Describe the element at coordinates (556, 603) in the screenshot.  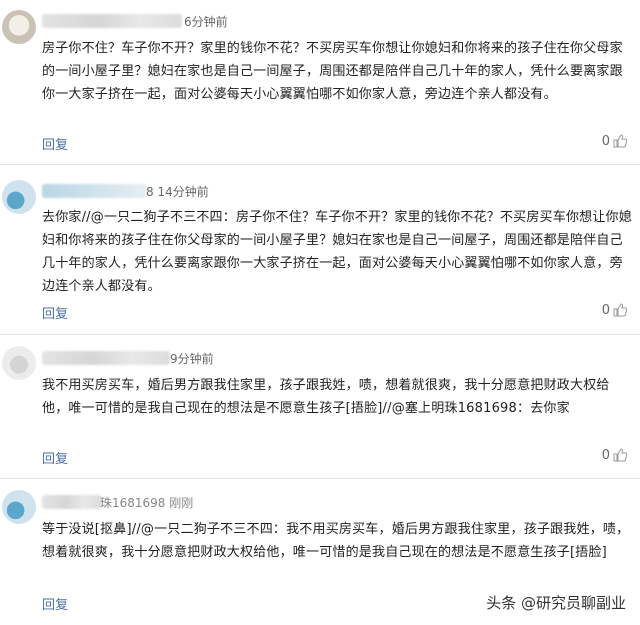
I see `watermark: 头条 @研究员聊副业` at that location.